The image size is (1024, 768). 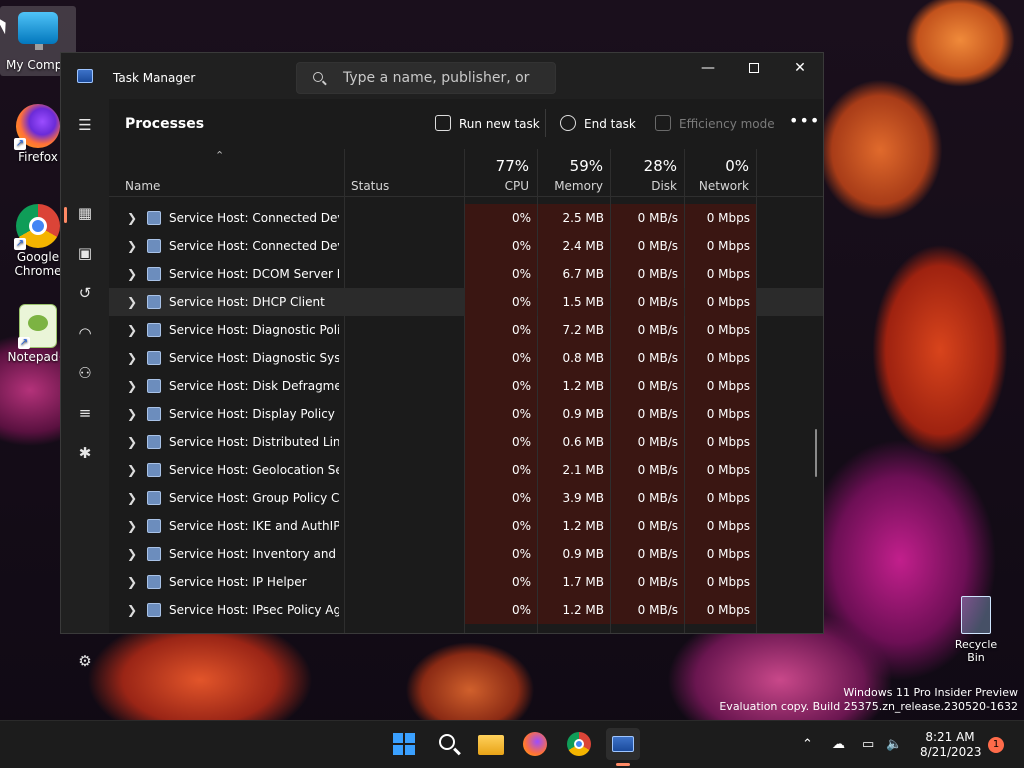 What do you see at coordinates (721, 173) in the screenshot?
I see `column-header-network: 0% Network` at bounding box center [721, 173].